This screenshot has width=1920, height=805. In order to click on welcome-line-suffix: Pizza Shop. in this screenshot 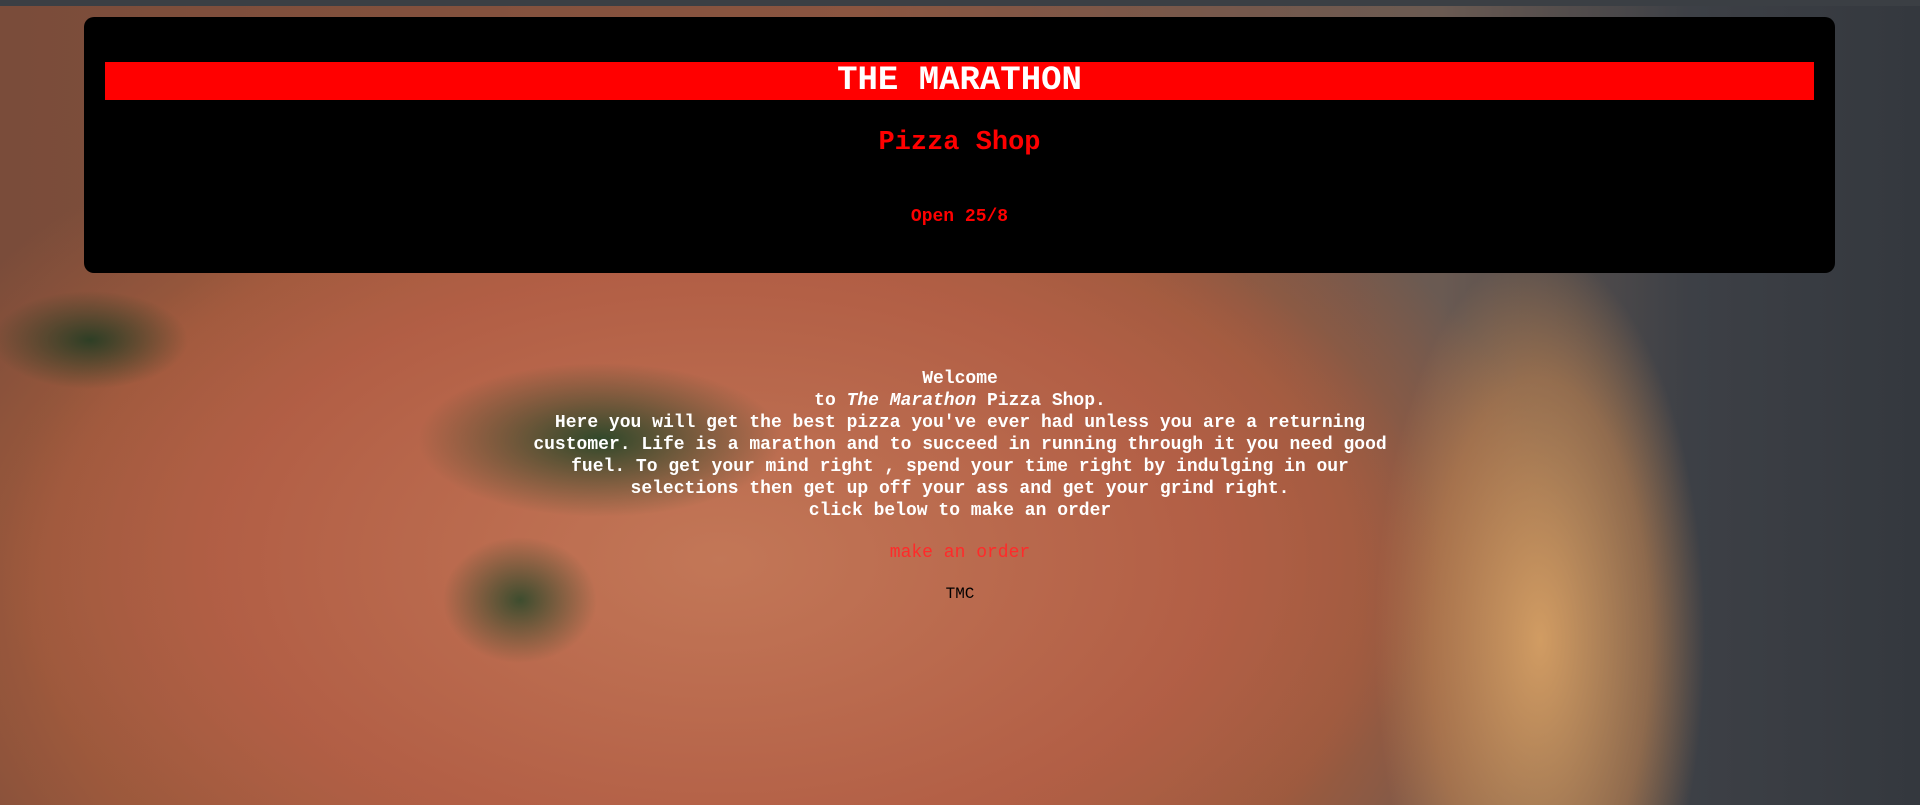, I will do `click(1041, 401)`.